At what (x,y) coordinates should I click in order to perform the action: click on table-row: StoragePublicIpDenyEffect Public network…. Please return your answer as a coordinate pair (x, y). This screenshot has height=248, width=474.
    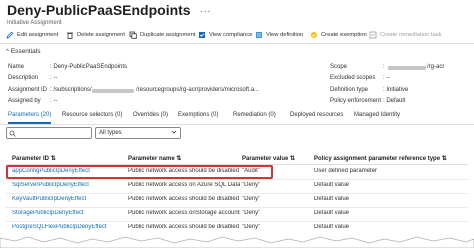
    Looking at the image, I should click on (237, 215).